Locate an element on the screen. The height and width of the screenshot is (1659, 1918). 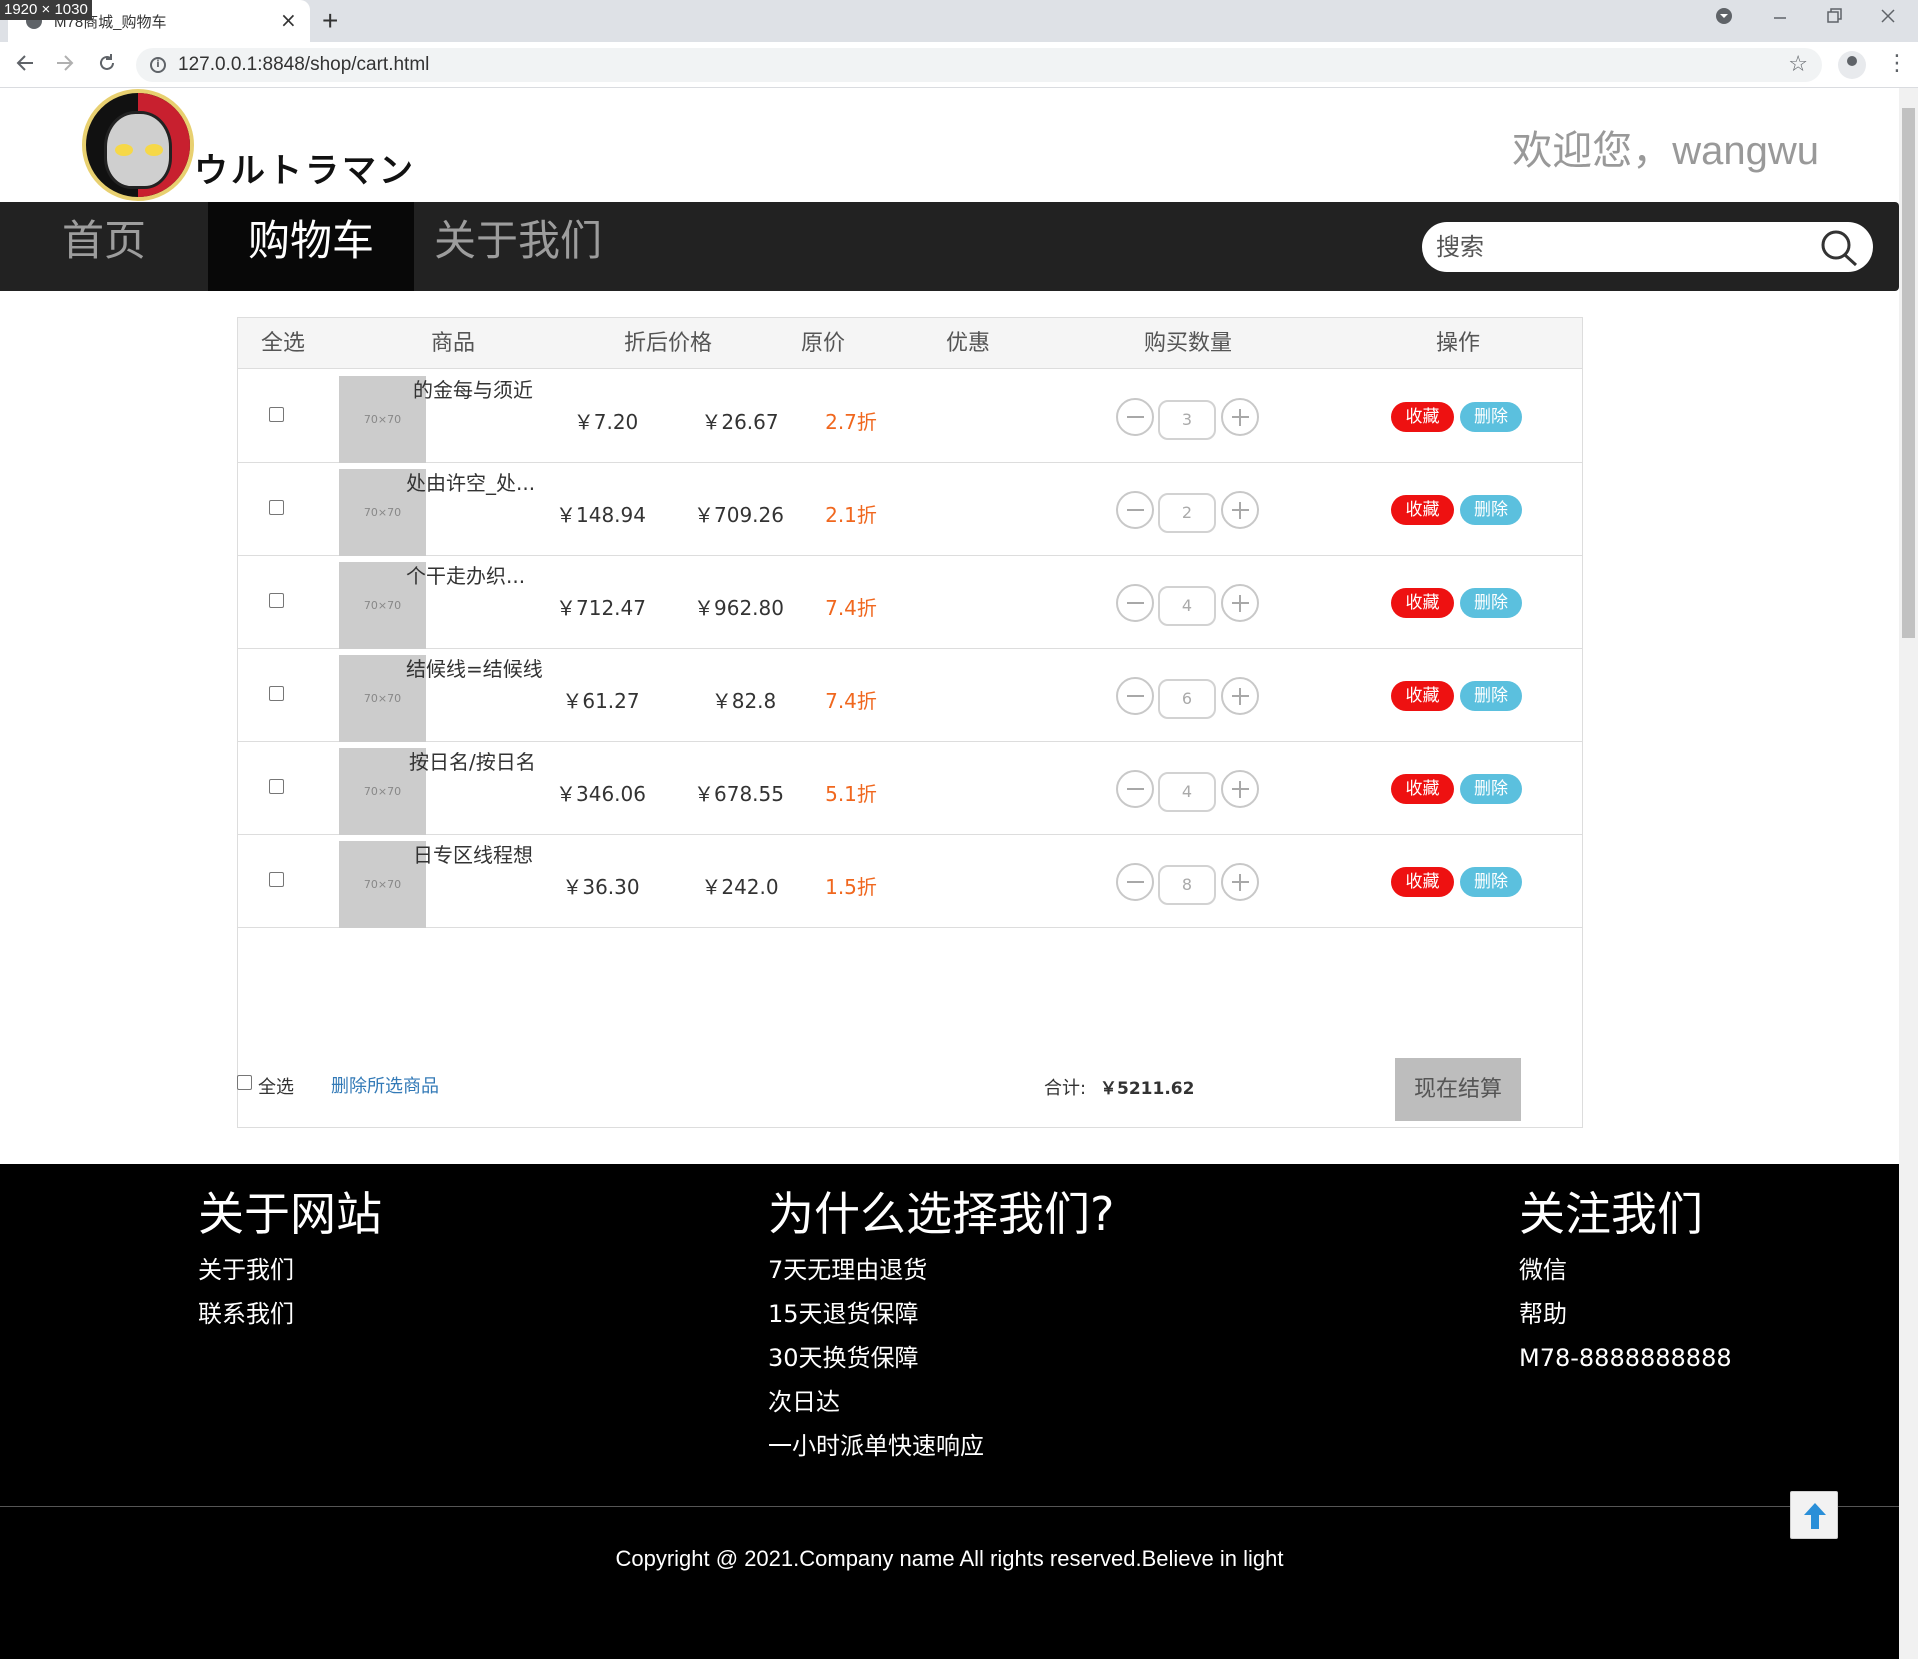
col-discount: 优惠 is located at coordinates (967, 343).